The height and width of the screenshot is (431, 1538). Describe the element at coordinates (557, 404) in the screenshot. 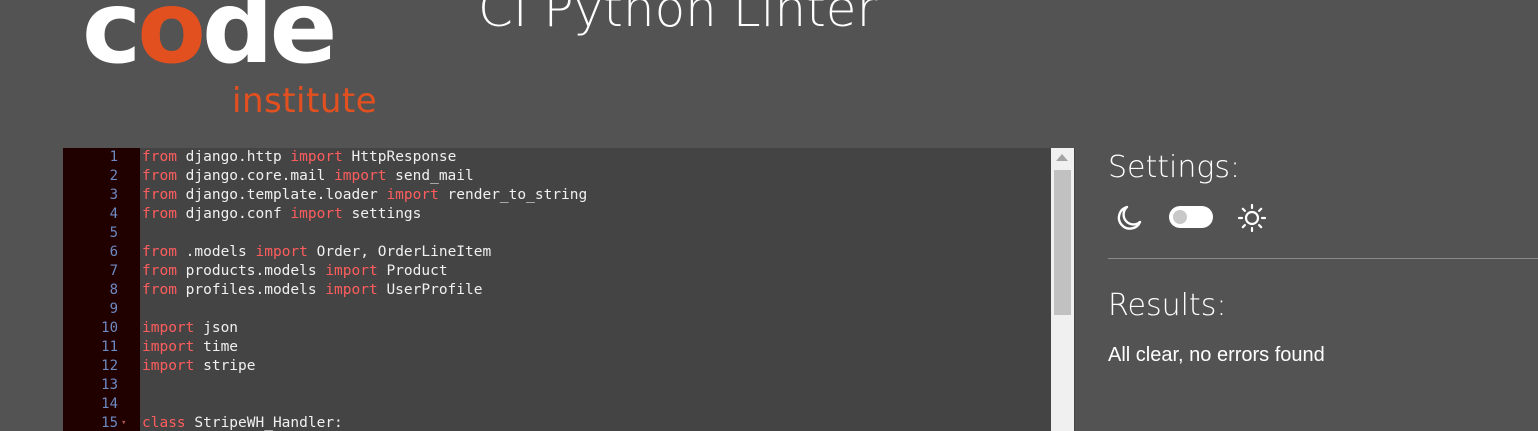

I see `code-line: 14` at that location.